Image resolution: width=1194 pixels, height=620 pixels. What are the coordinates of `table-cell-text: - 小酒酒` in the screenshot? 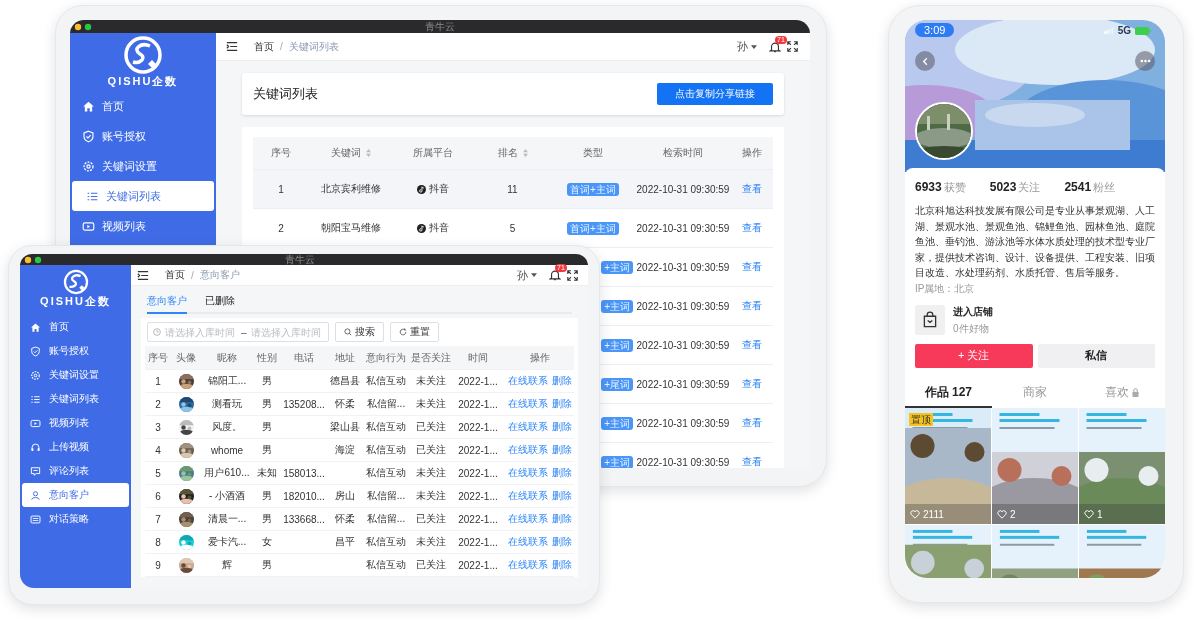 It's located at (227, 496).